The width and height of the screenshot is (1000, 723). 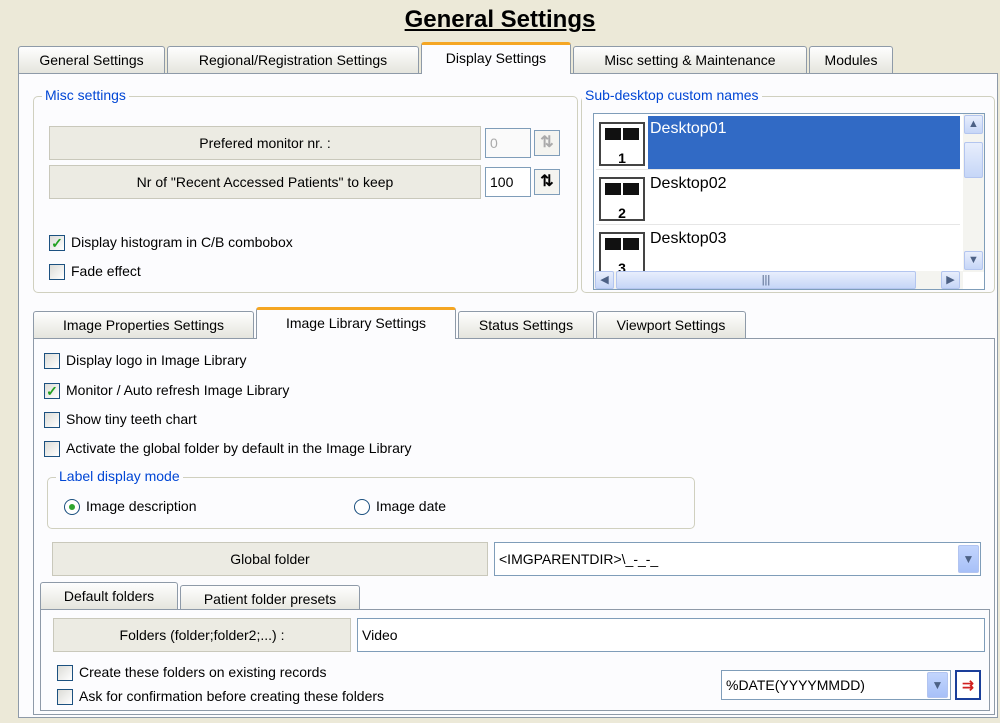 I want to click on tab-image-properties: Image Properties Settings, so click(x=143, y=325).